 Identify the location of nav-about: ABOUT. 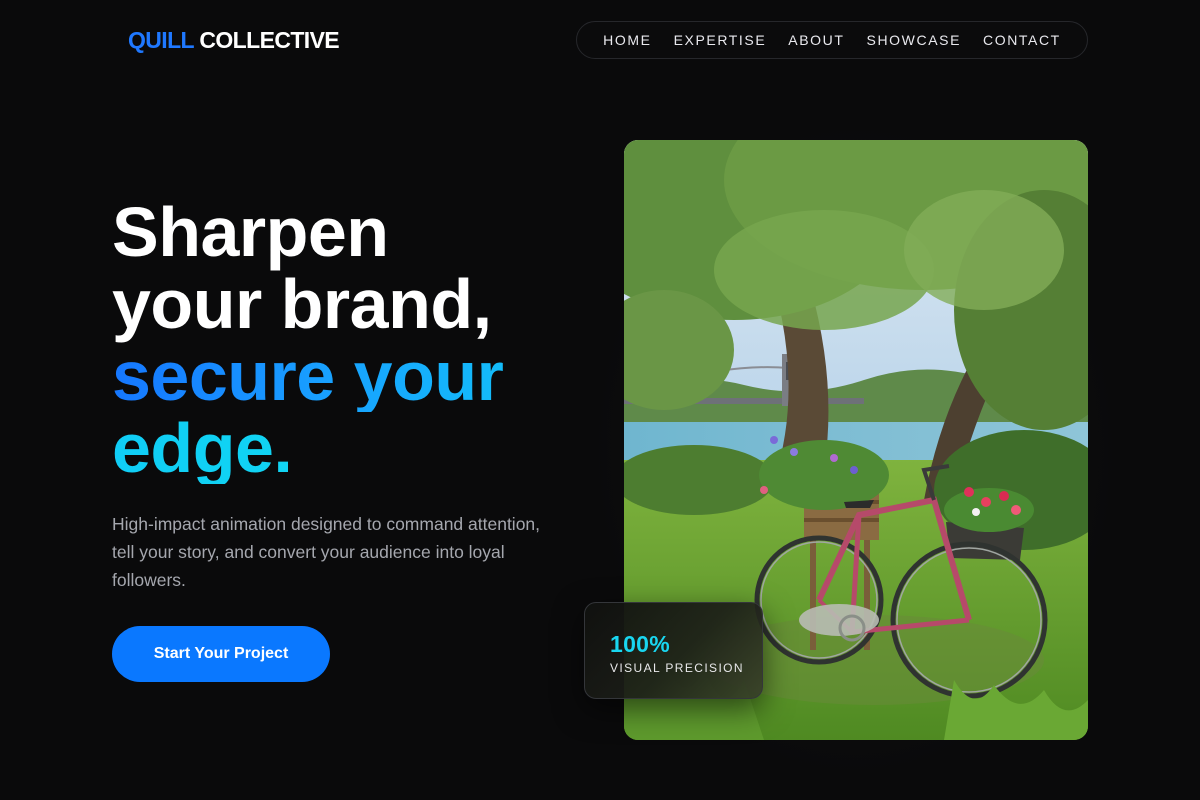
(816, 40).